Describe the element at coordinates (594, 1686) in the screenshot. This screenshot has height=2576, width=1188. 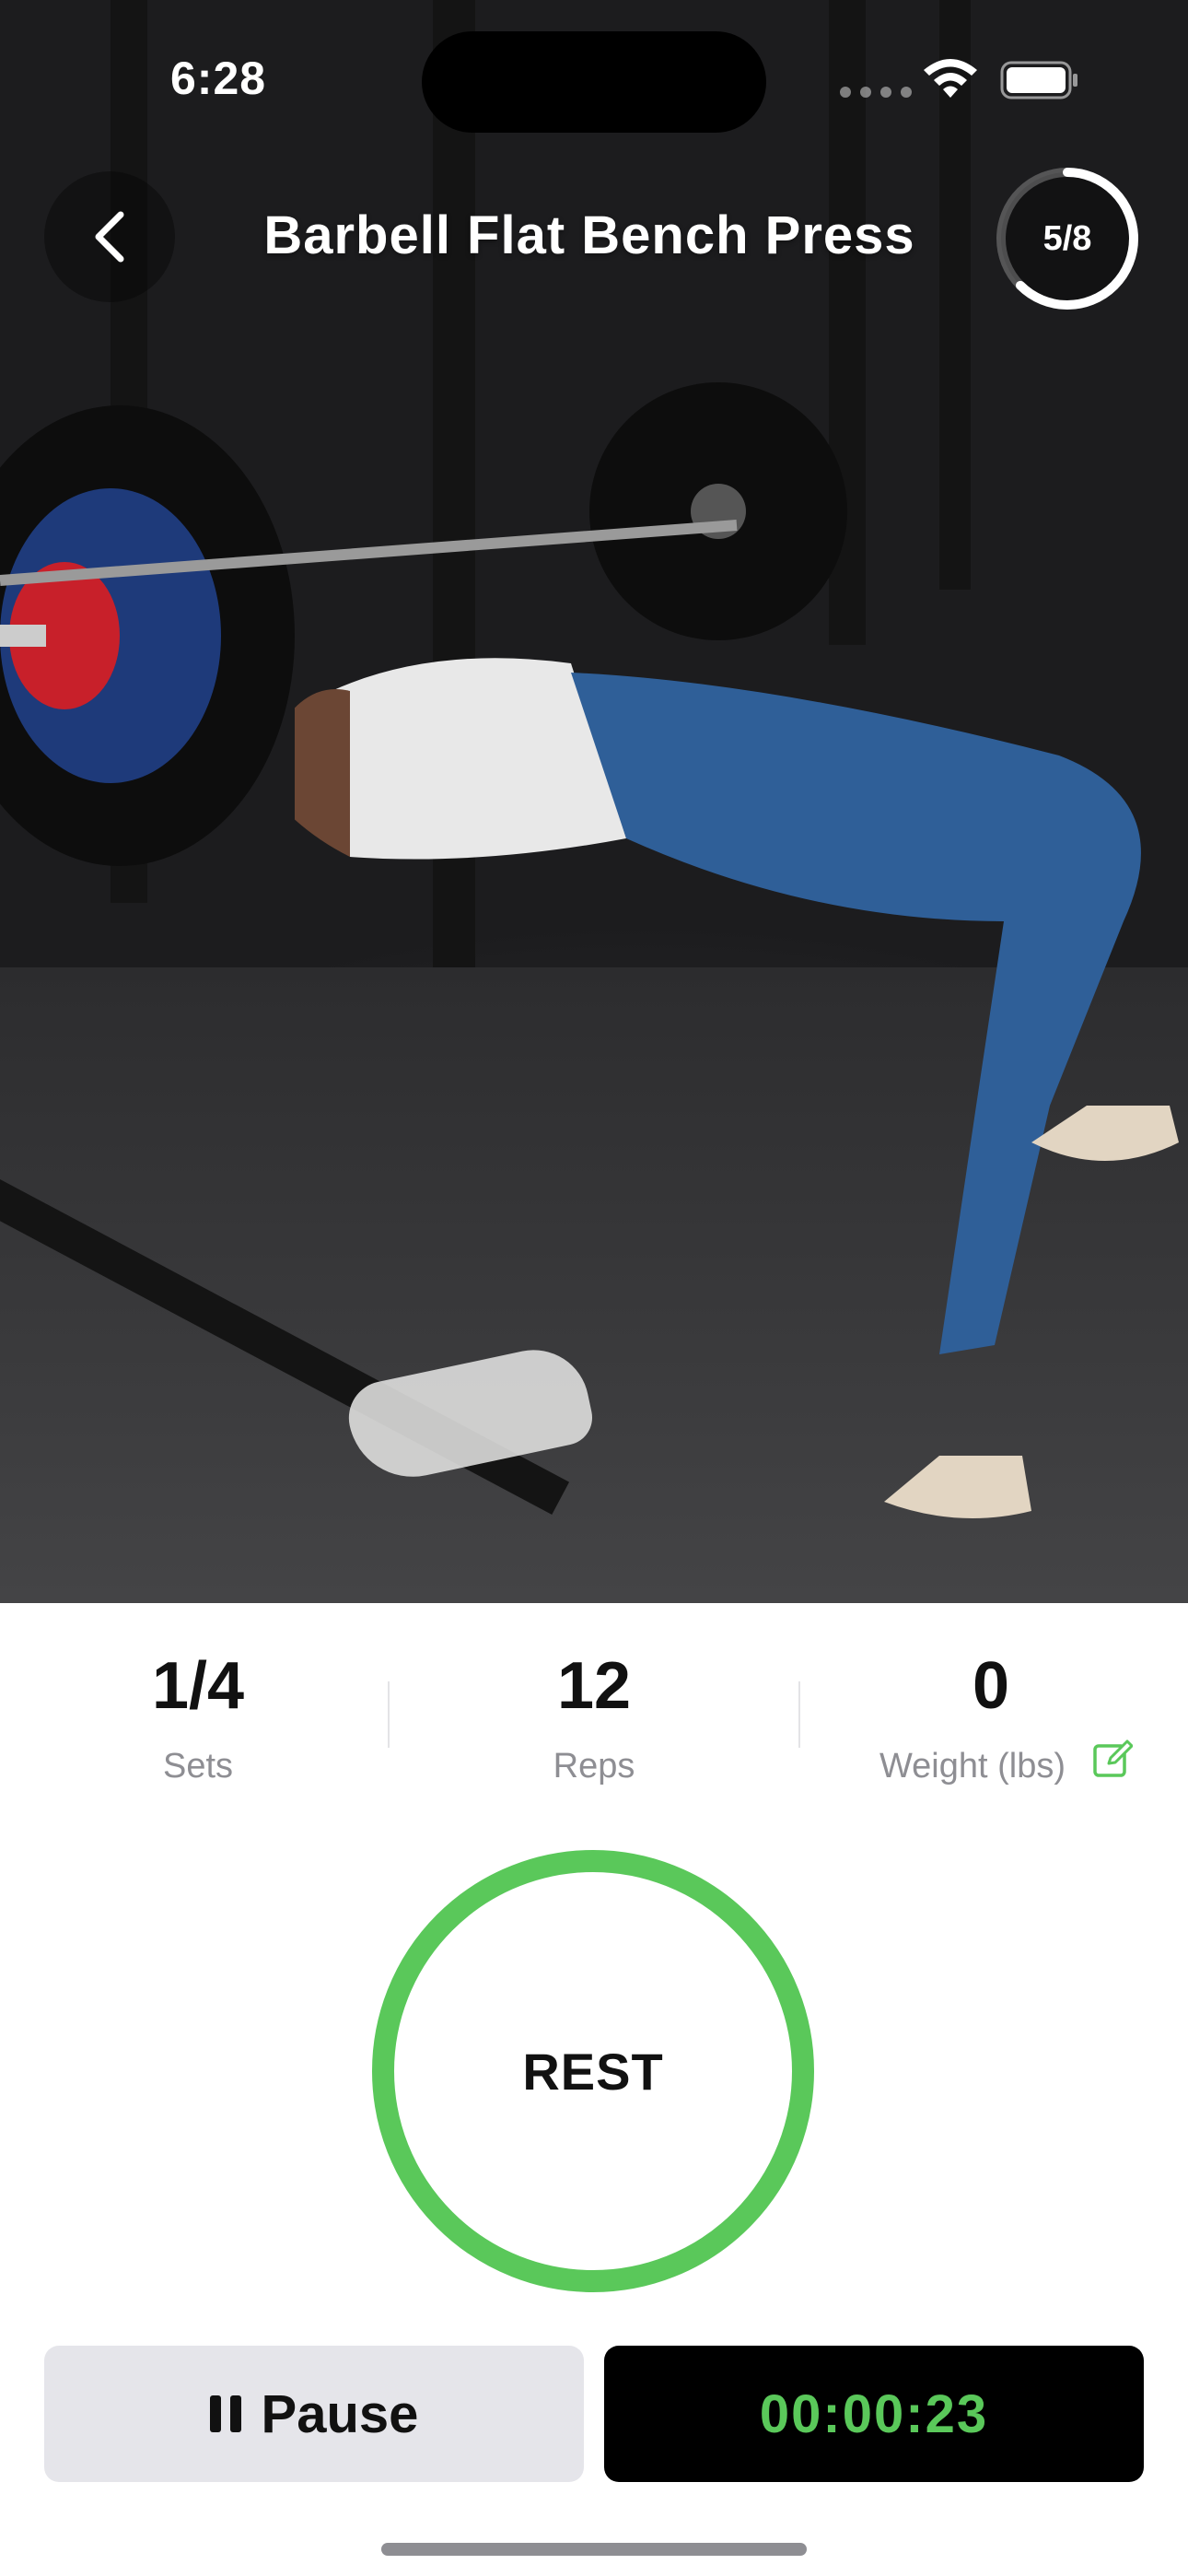
I see `reps-value: 12` at that location.